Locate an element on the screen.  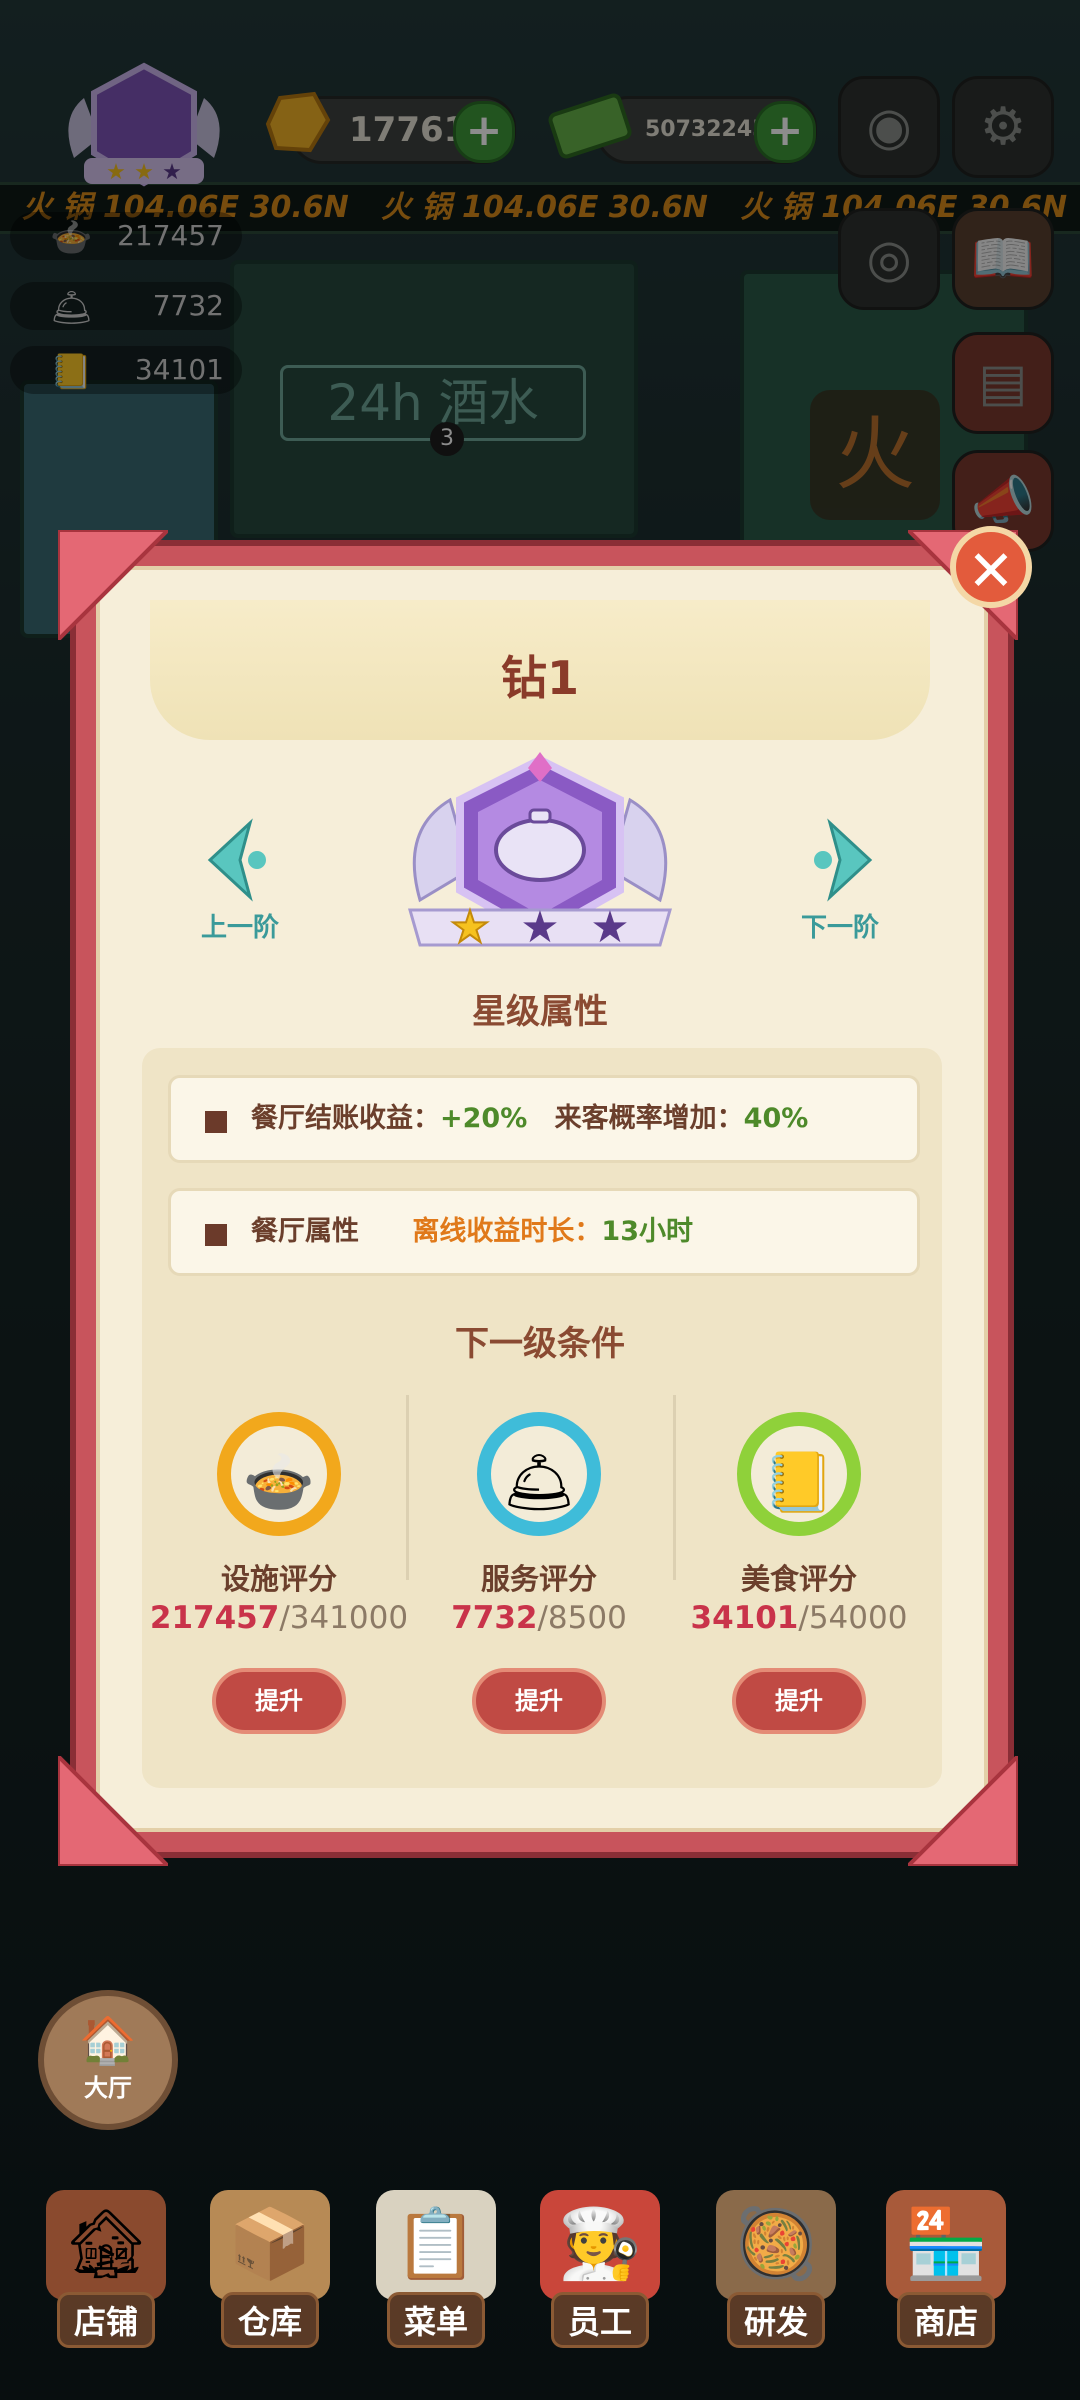
nav-menu-label: 菜单 is located at coordinates (435, 2320).